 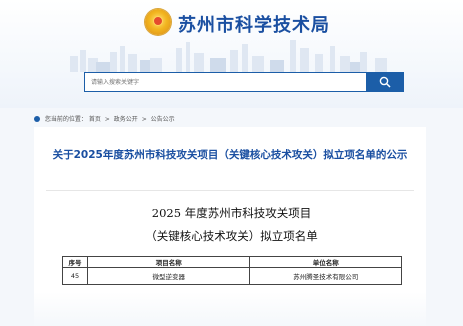 What do you see at coordinates (168, 276) in the screenshot?
I see `cell-project-name: 微型逆变器` at bounding box center [168, 276].